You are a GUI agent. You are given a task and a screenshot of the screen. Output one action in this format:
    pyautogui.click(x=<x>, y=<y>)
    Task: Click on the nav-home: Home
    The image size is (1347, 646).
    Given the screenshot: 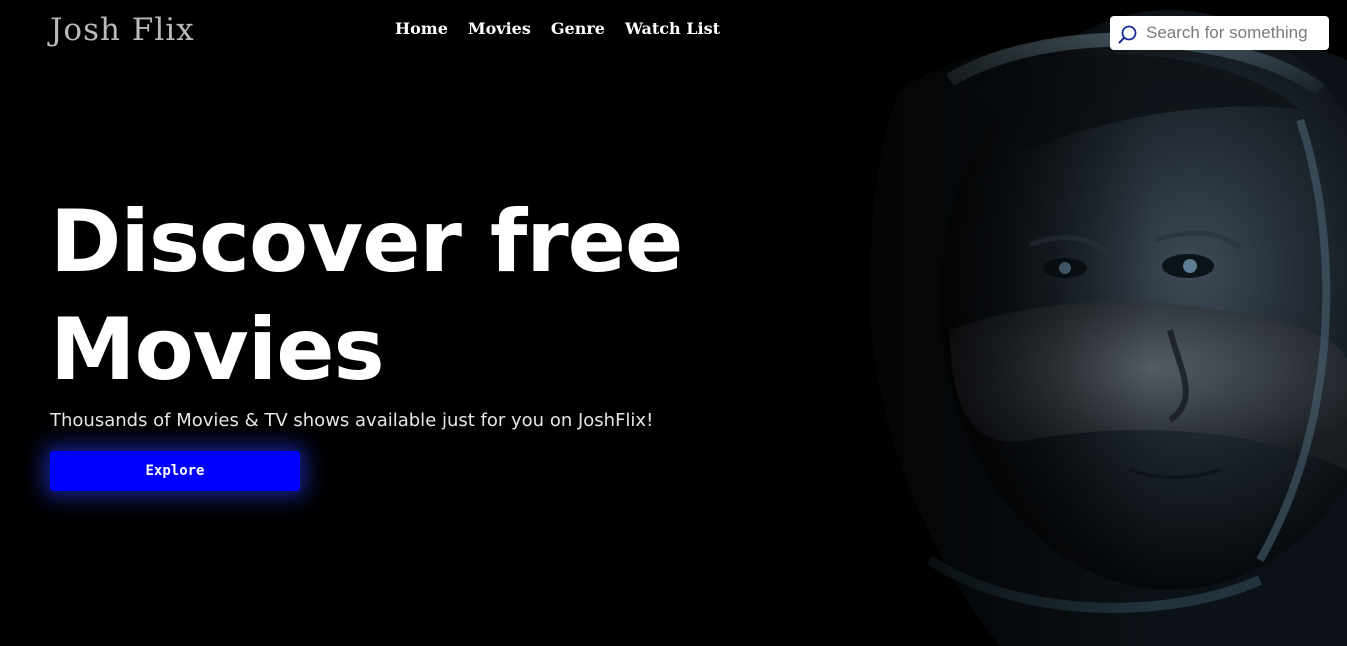 What is the action you would take?
    pyautogui.click(x=421, y=29)
    